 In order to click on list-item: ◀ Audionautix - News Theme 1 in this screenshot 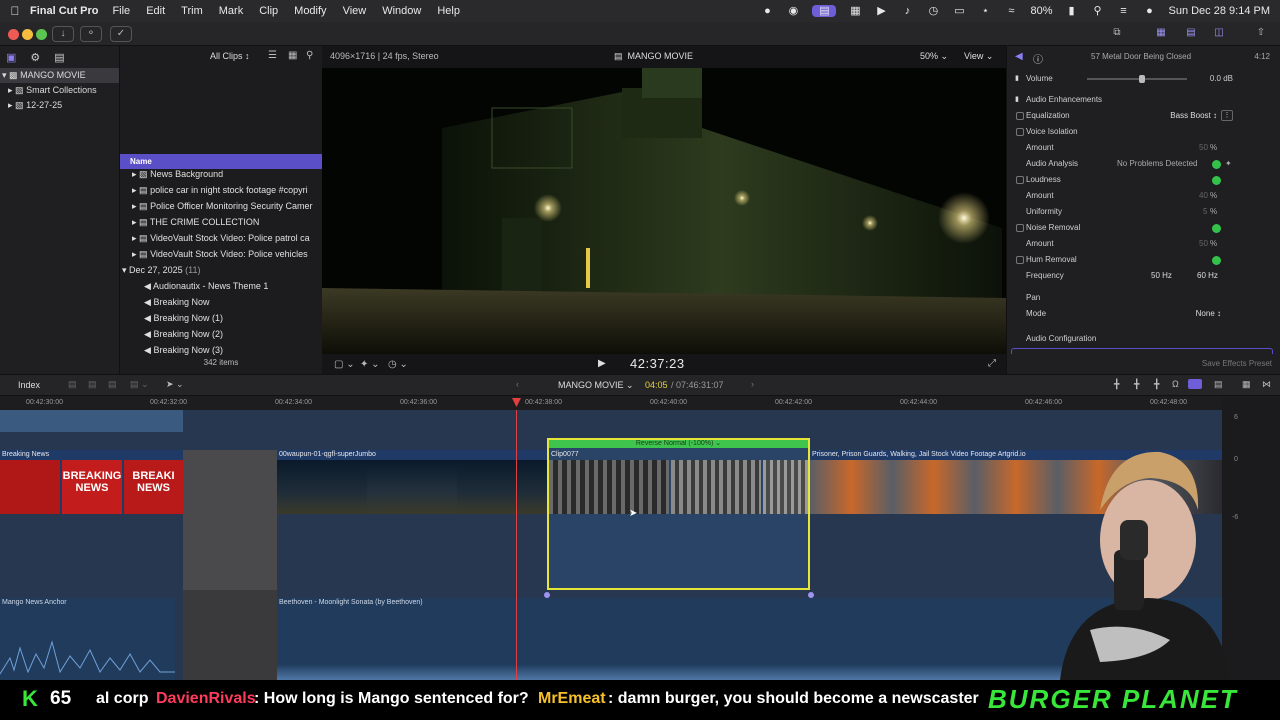, I will do `click(221, 286)`.